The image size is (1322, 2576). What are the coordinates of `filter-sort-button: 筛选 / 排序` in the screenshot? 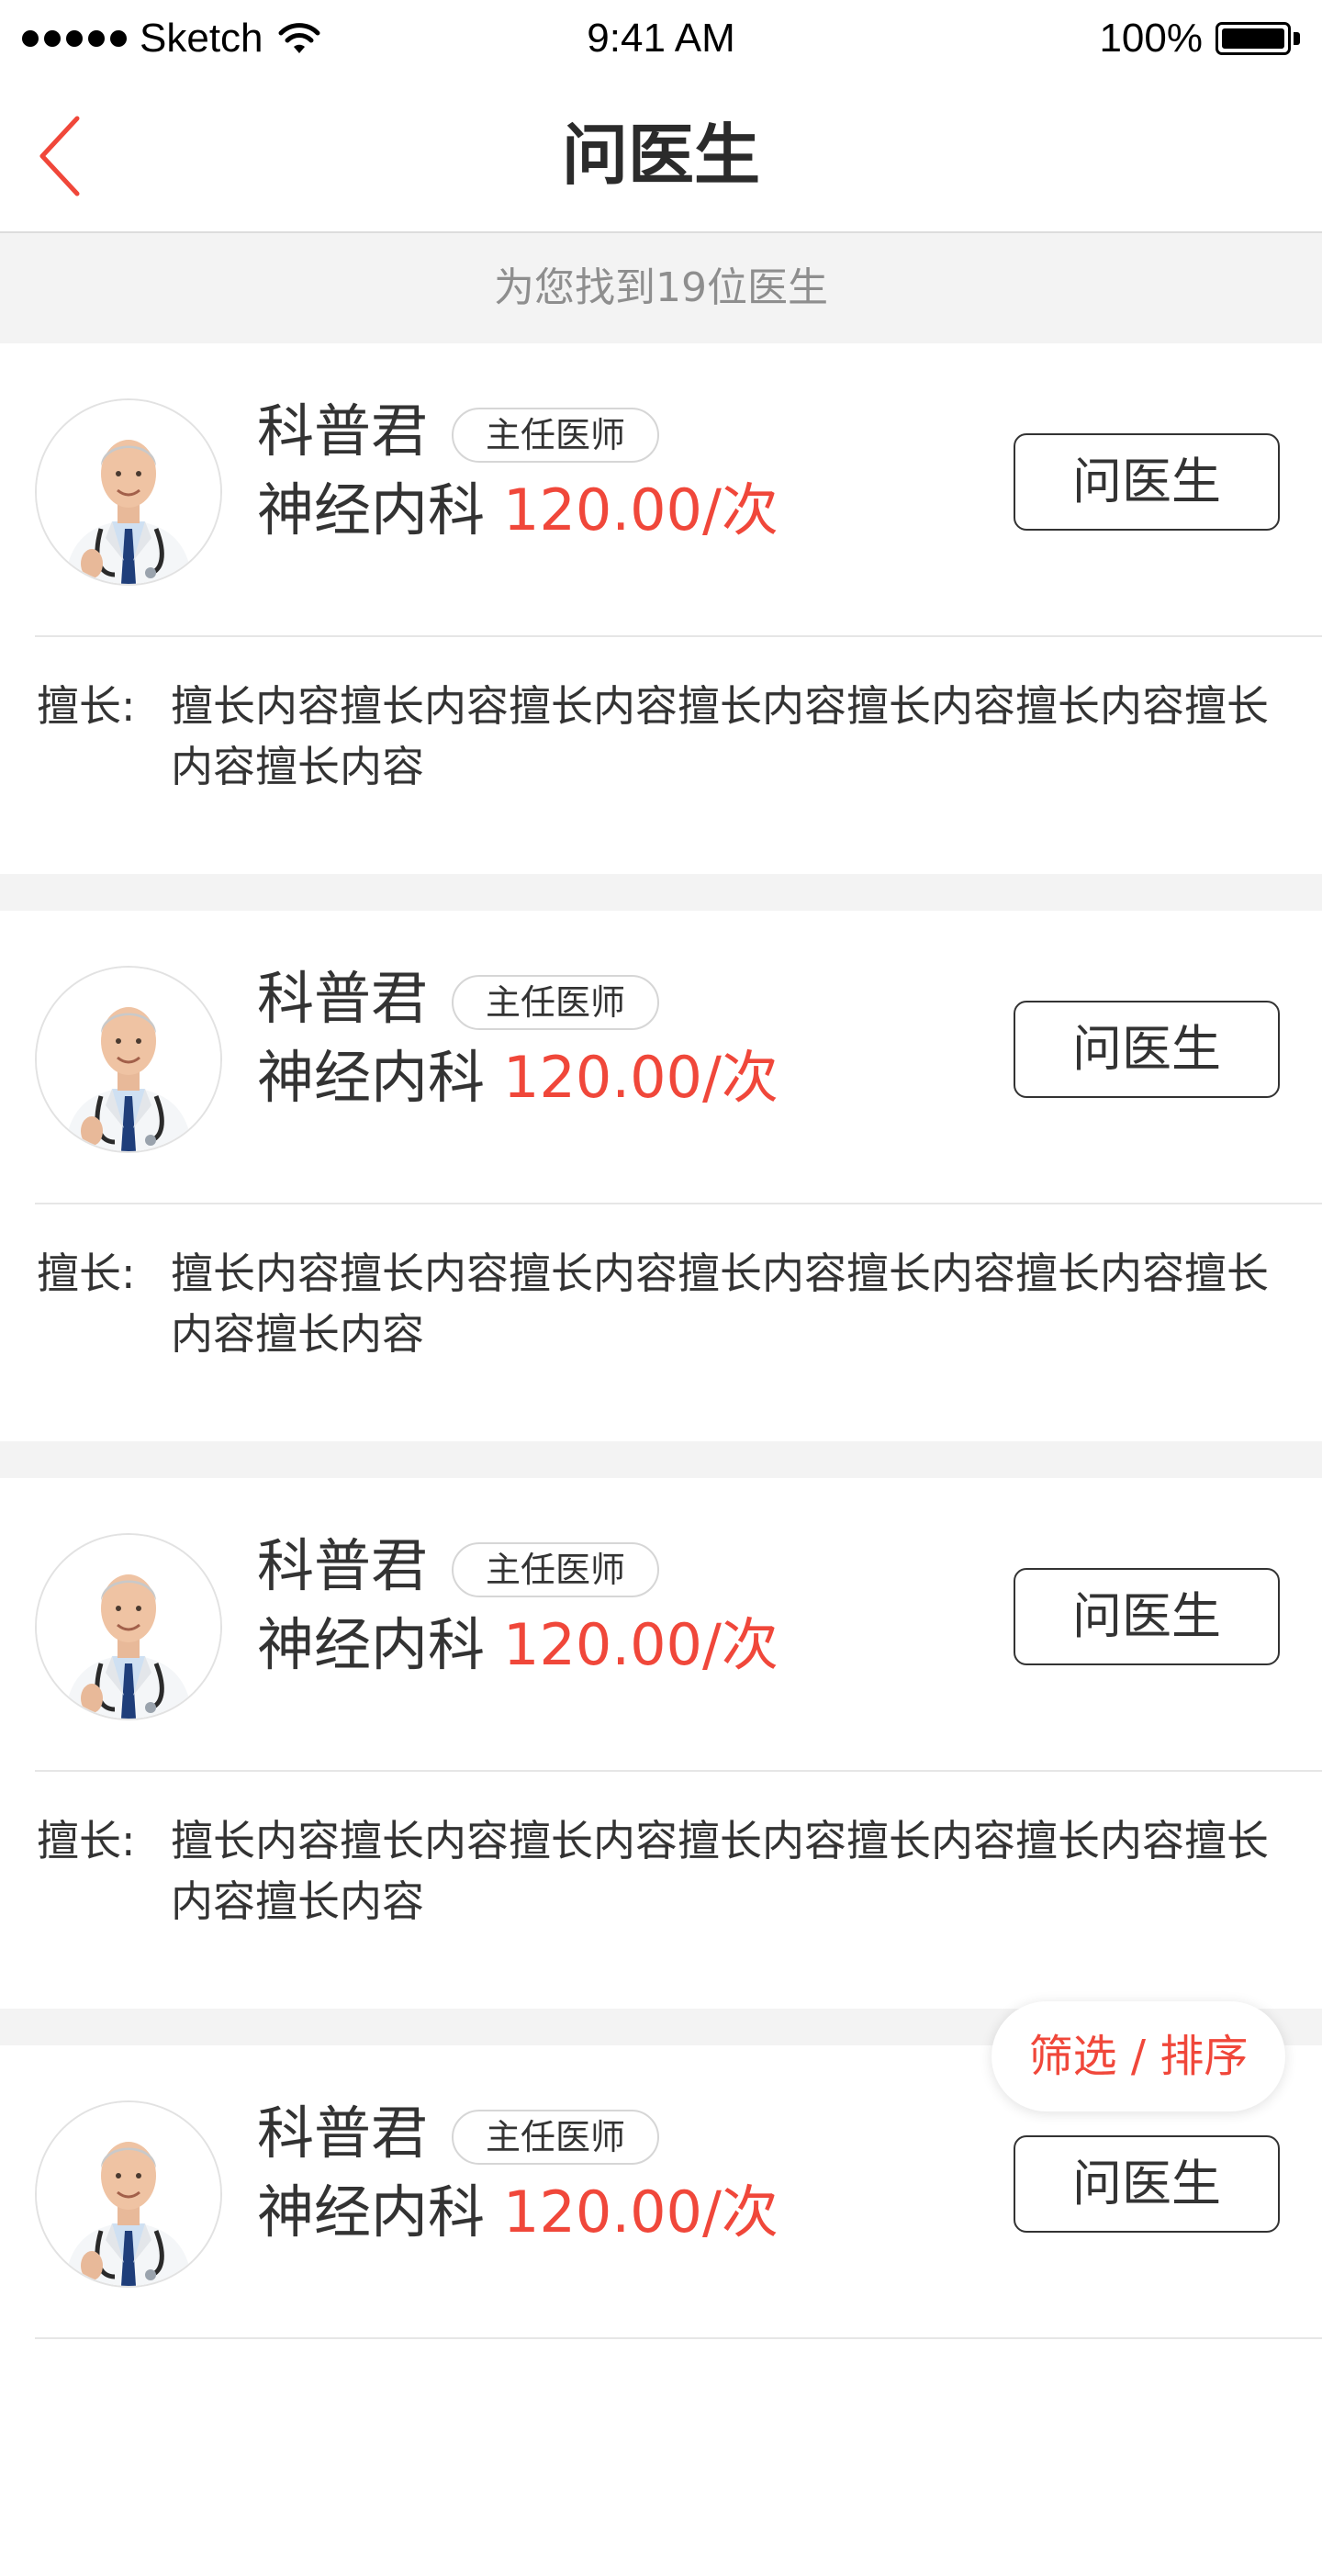 It's located at (1138, 2056).